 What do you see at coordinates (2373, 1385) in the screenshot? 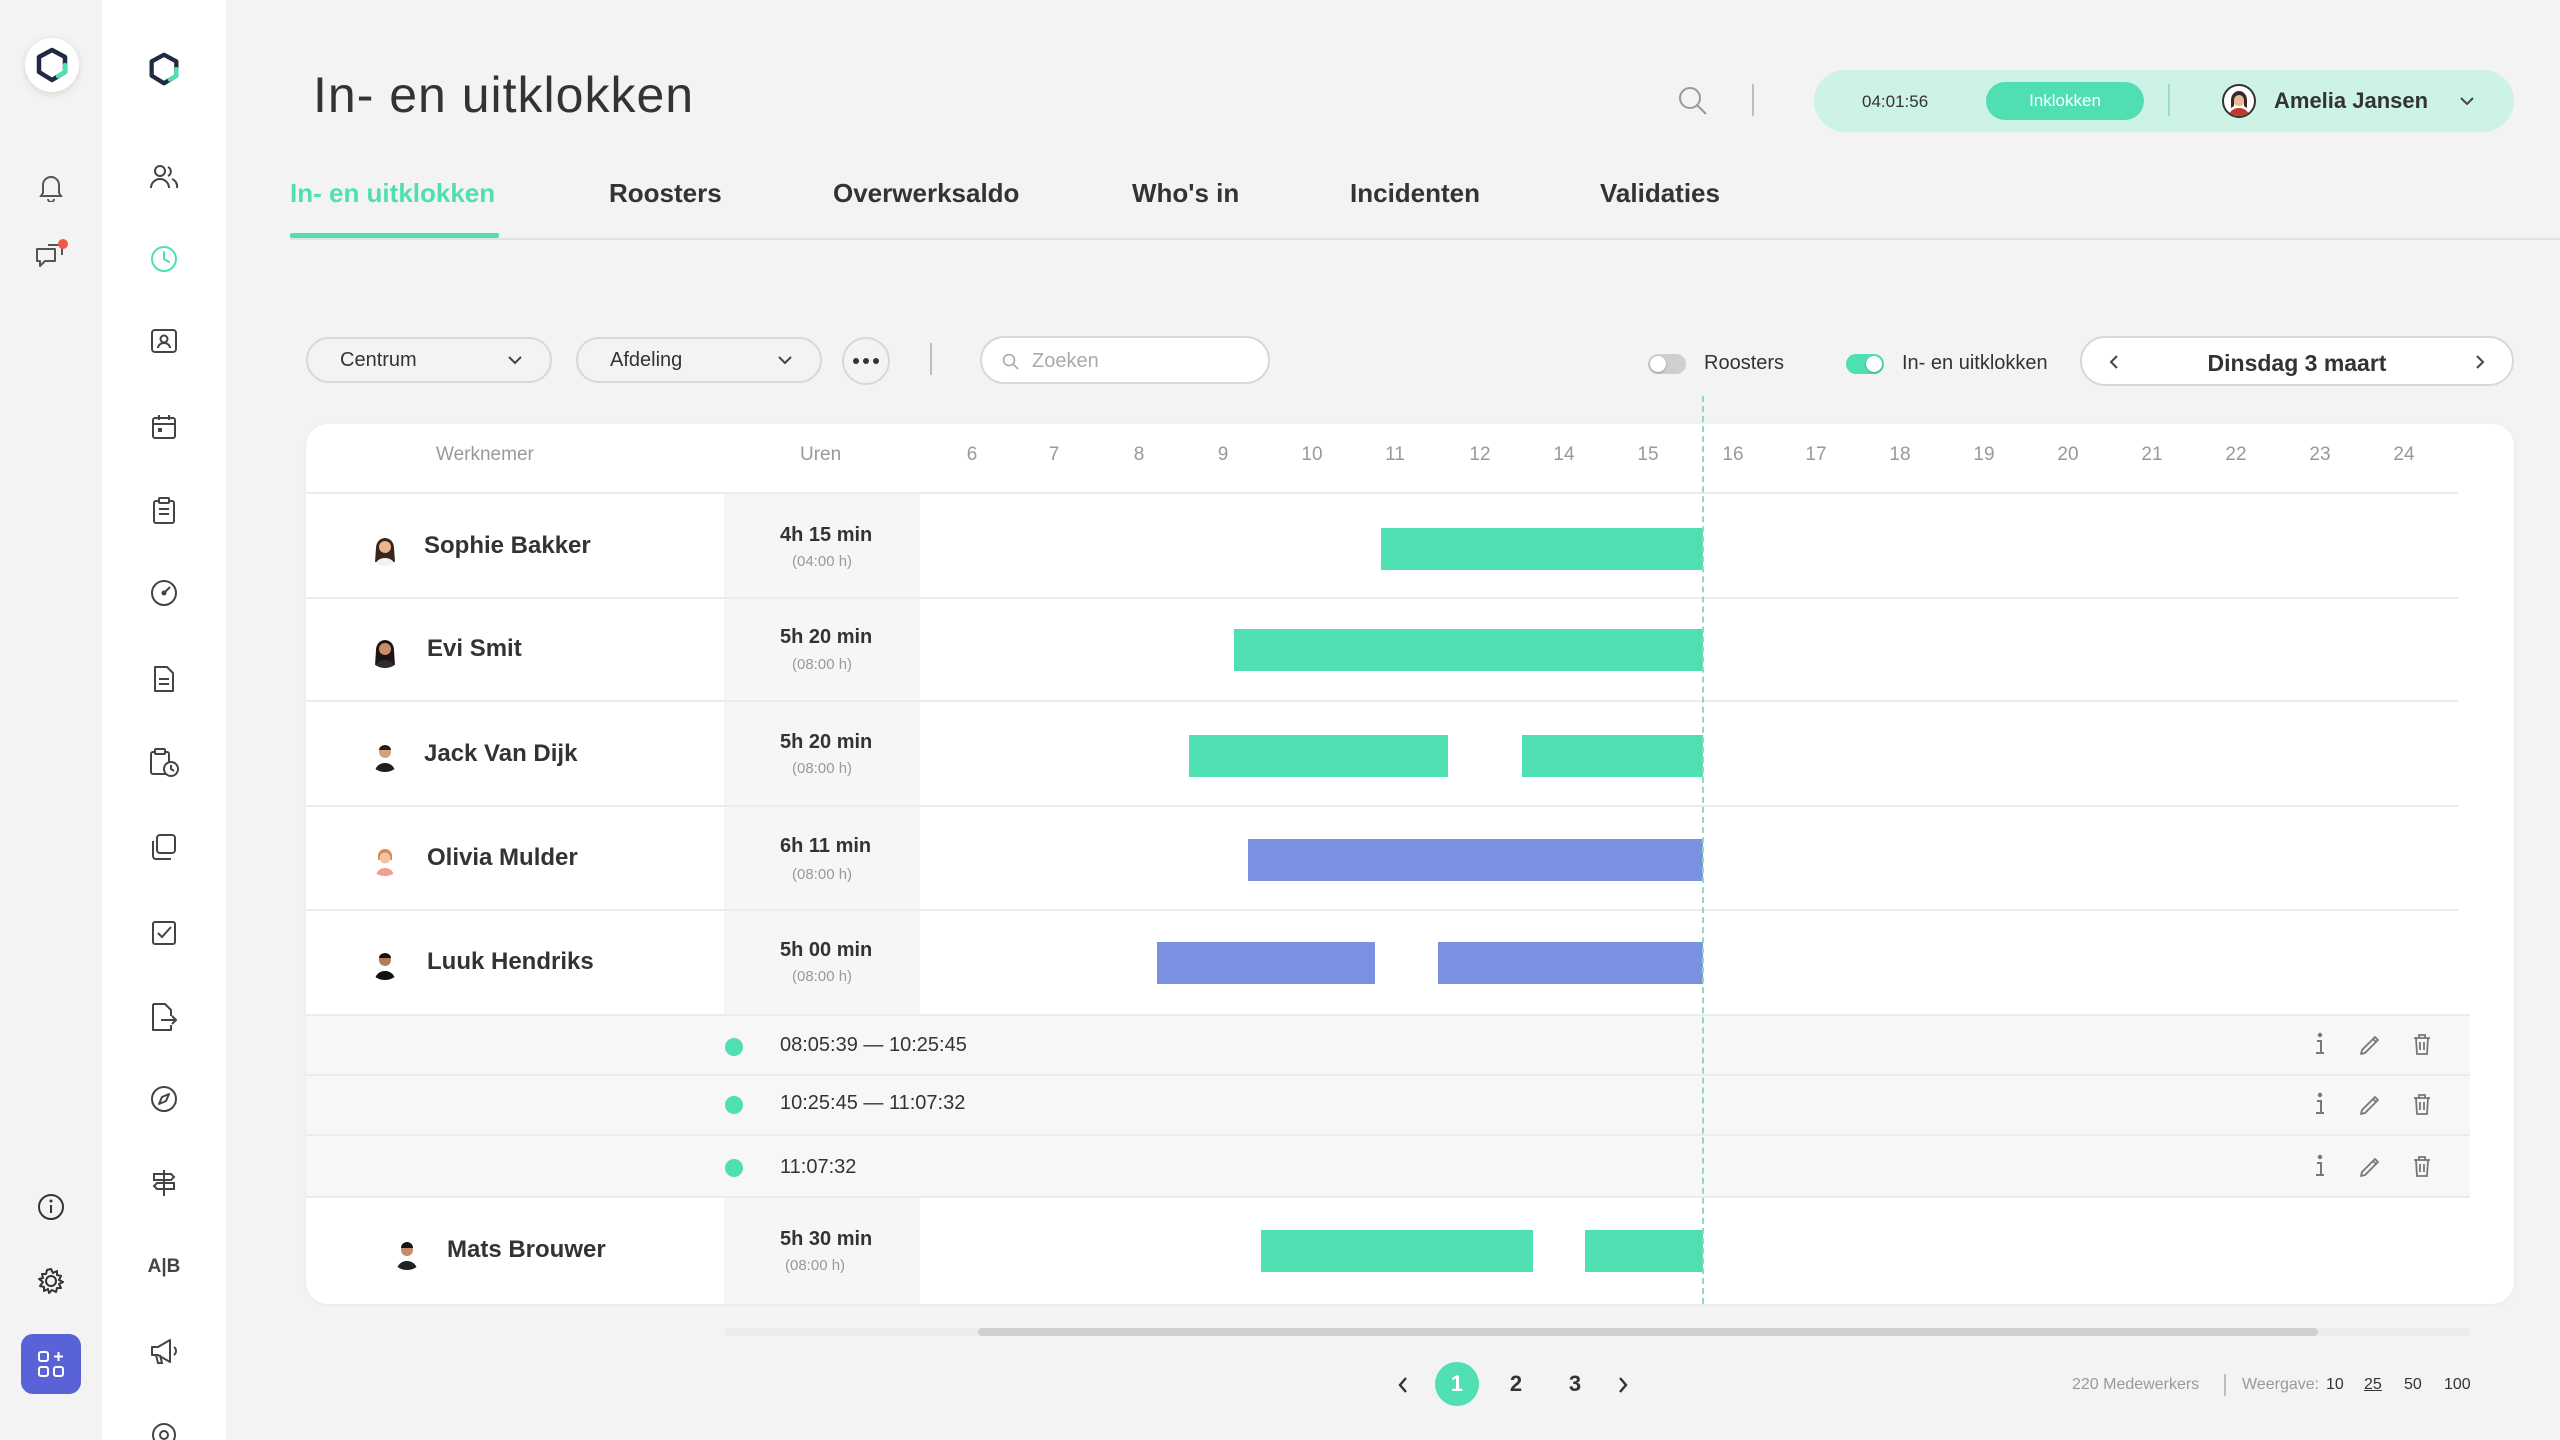
I see `view-option-selected: 25` at bounding box center [2373, 1385].